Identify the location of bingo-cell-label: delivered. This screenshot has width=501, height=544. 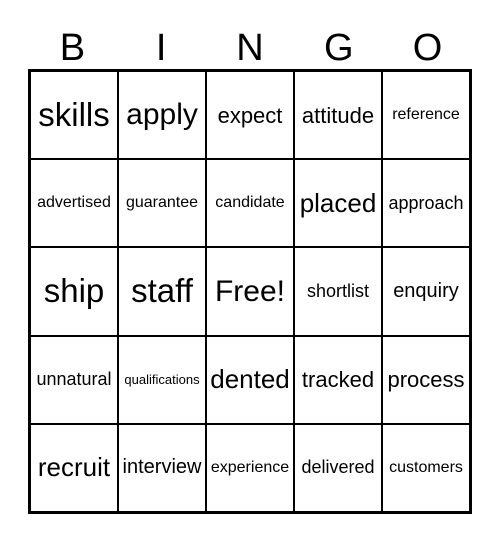
(338, 467).